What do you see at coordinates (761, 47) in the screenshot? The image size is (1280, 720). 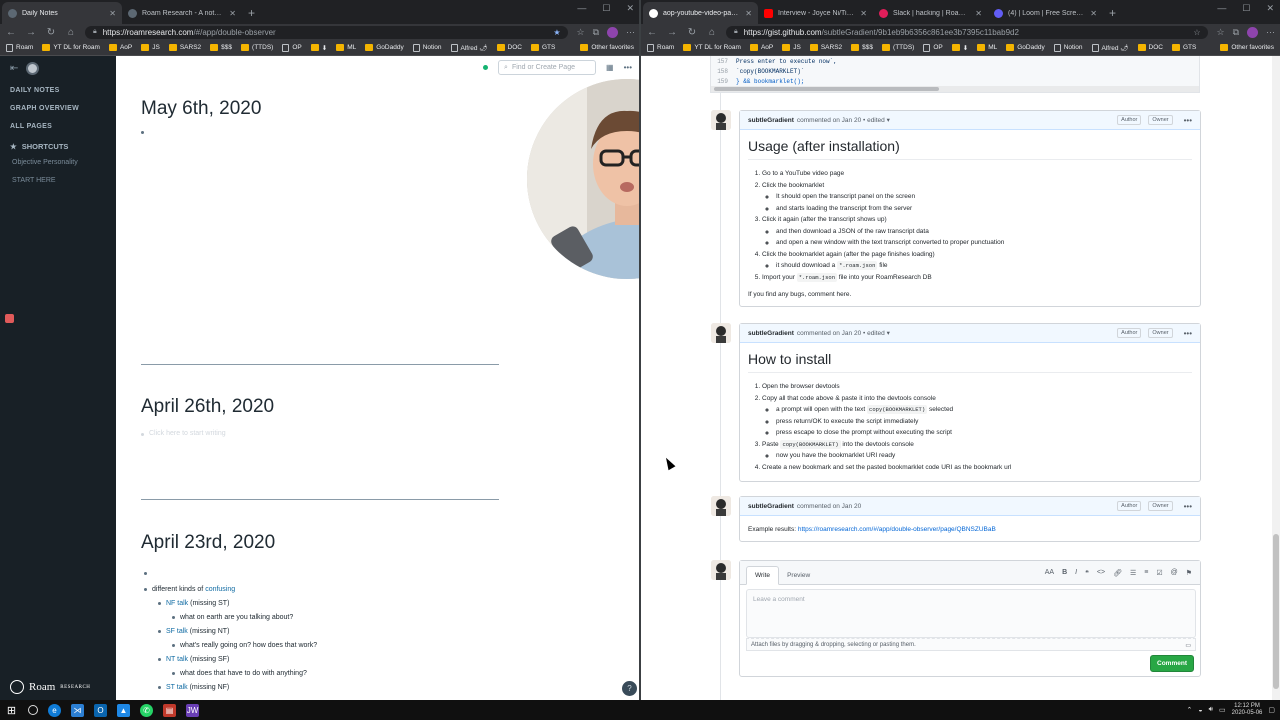 I see `bookmark-item: AoP` at bounding box center [761, 47].